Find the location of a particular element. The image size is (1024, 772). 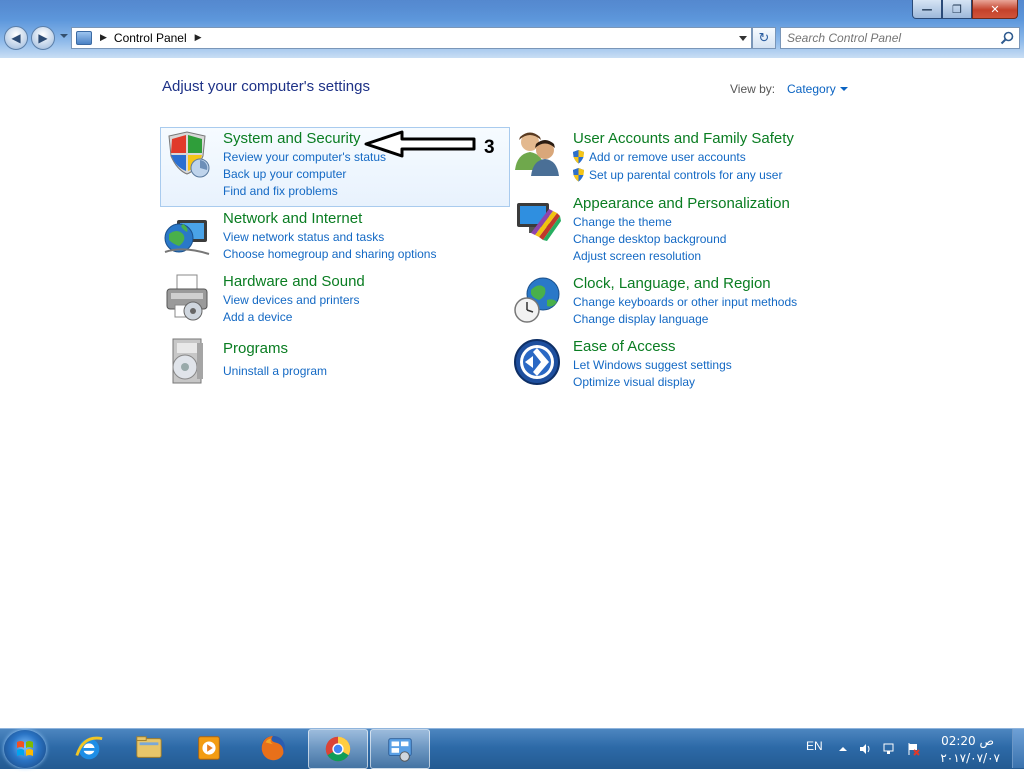

show-desktop-button is located at coordinates (1018, 748).